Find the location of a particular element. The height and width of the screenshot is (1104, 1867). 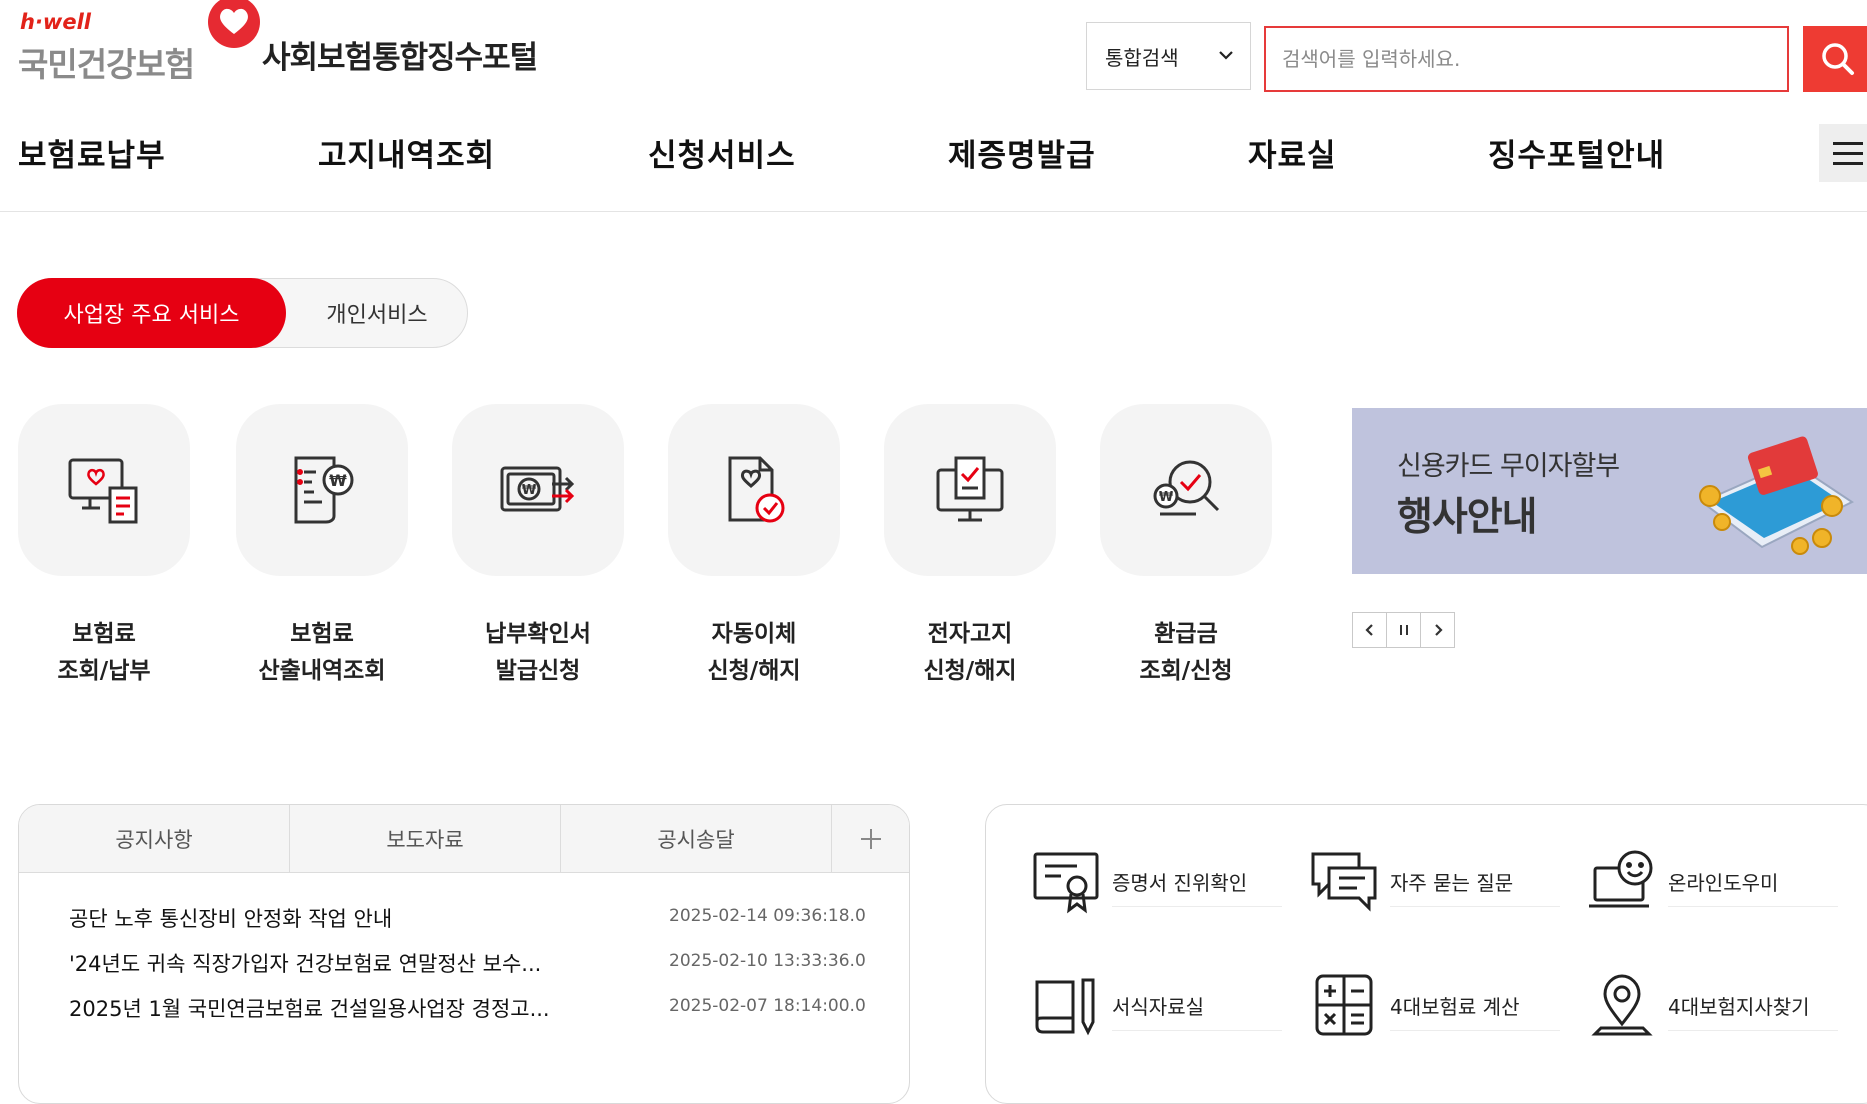

nav-item-portal-guide: 징수포털안내 is located at coordinates (1576, 152).